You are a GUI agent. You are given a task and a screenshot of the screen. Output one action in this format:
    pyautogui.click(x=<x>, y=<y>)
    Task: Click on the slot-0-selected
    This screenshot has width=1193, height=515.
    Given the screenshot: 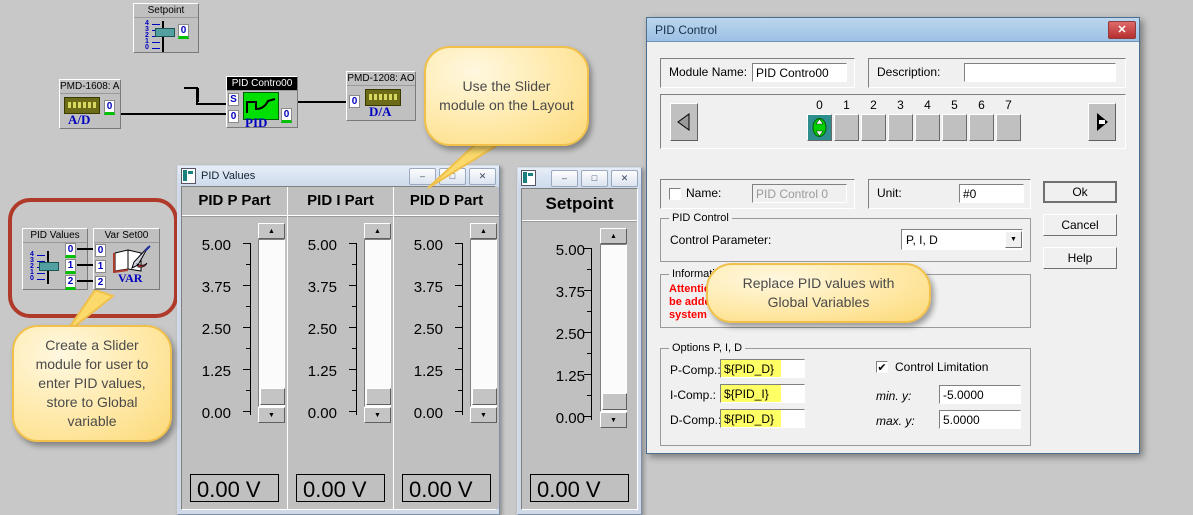 What is the action you would take?
    pyautogui.click(x=819, y=127)
    